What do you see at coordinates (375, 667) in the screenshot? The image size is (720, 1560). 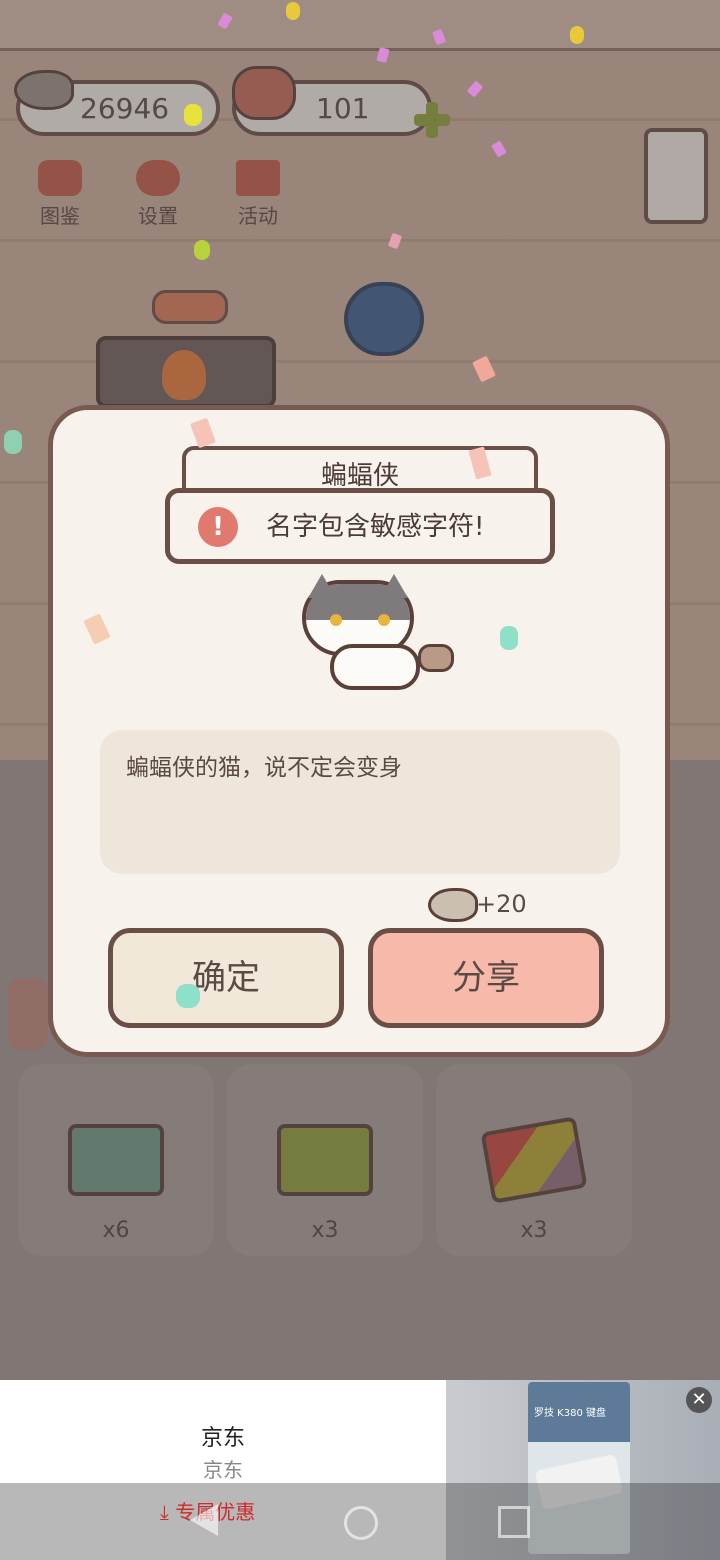 I see `cat-body` at bounding box center [375, 667].